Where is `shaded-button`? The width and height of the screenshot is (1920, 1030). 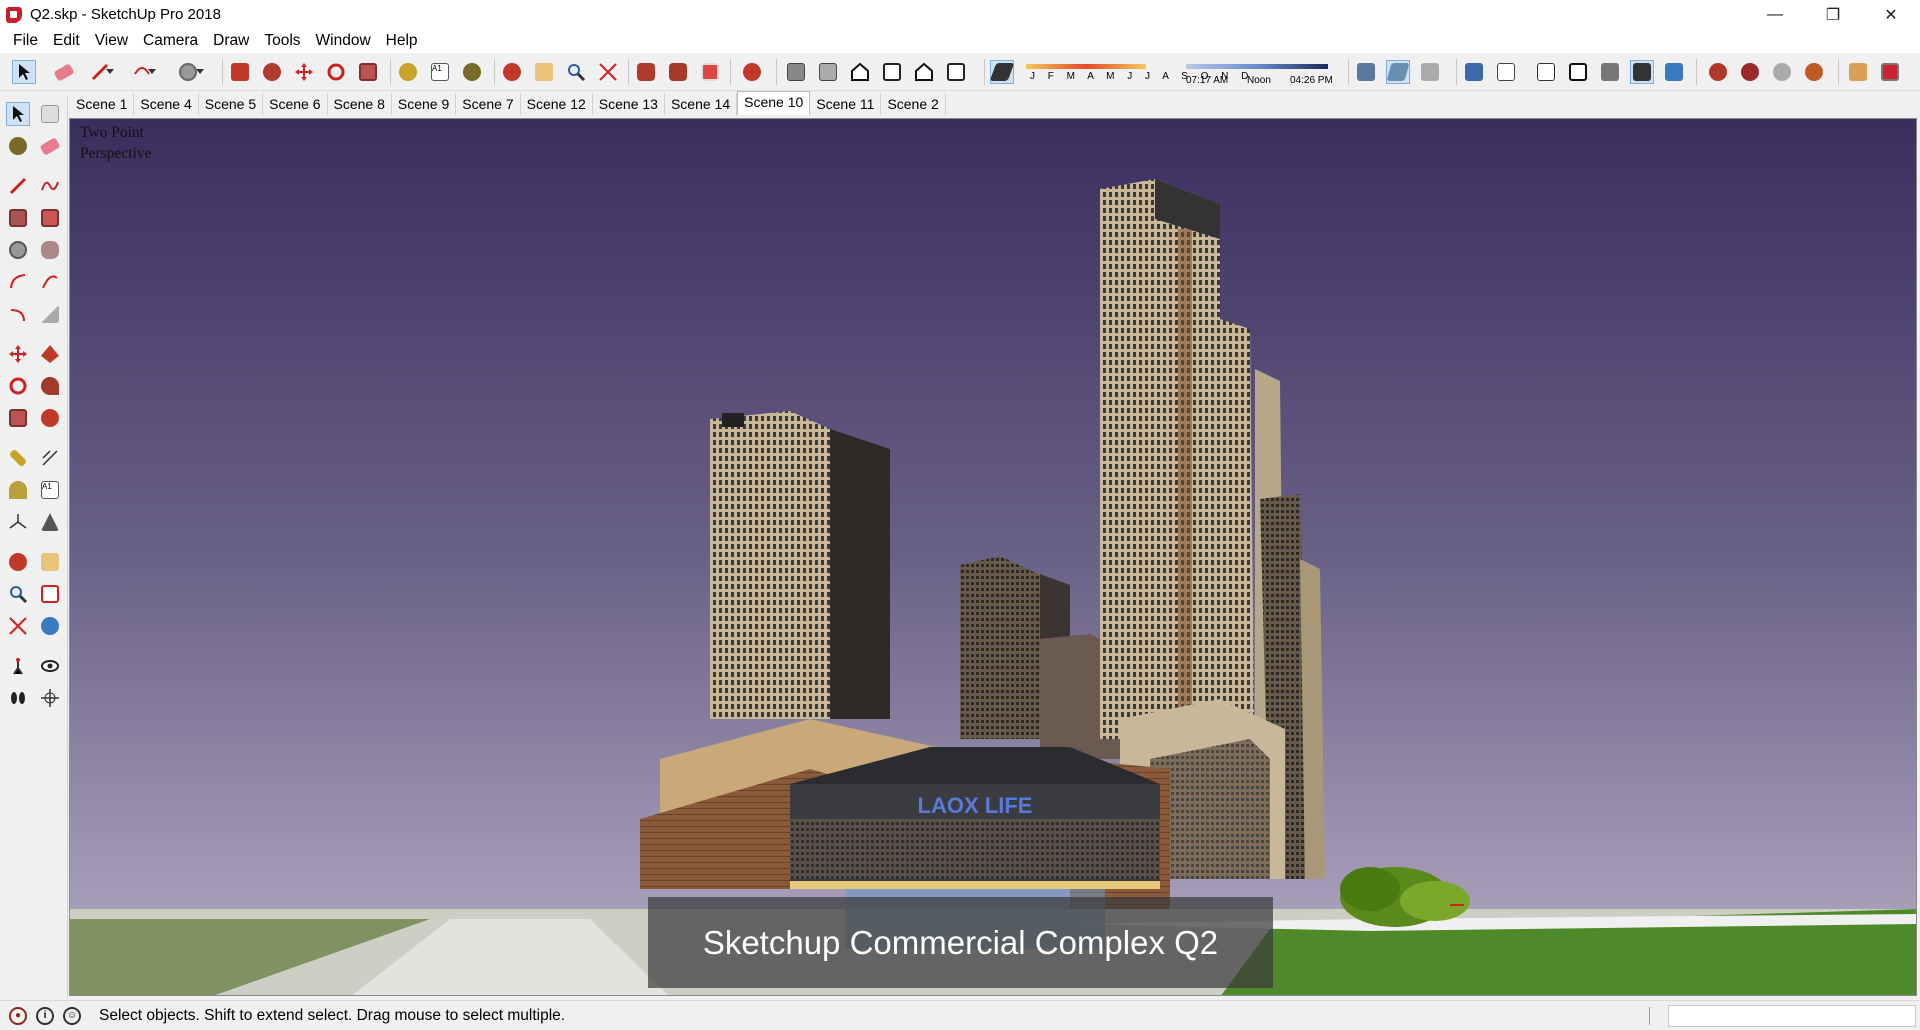
shaded-button is located at coordinates (1610, 72).